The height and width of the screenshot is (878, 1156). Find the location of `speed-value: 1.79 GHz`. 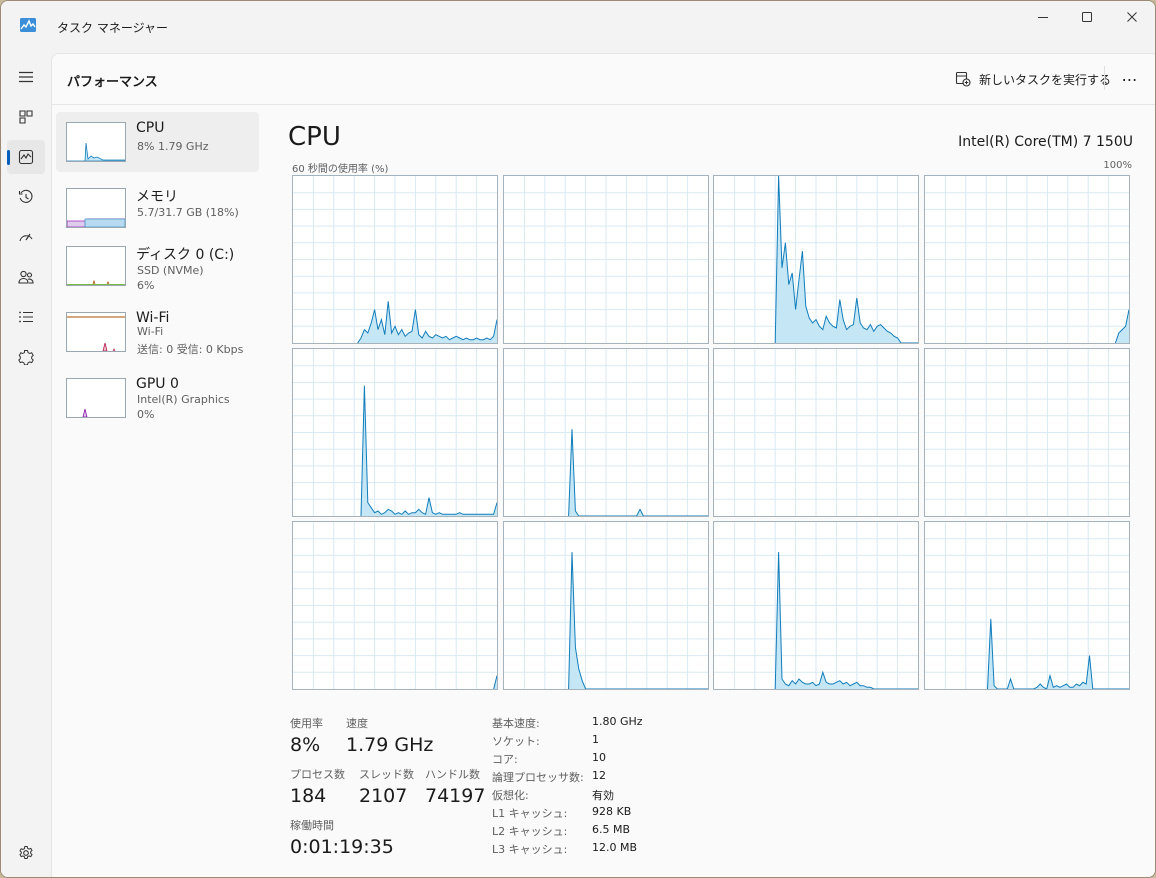

speed-value: 1.79 GHz is located at coordinates (390, 745).